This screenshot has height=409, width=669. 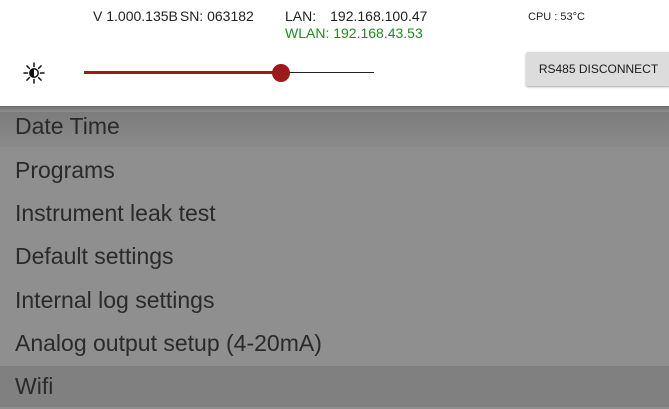 What do you see at coordinates (334, 109) in the screenshot?
I see `menu-shadow` at bounding box center [334, 109].